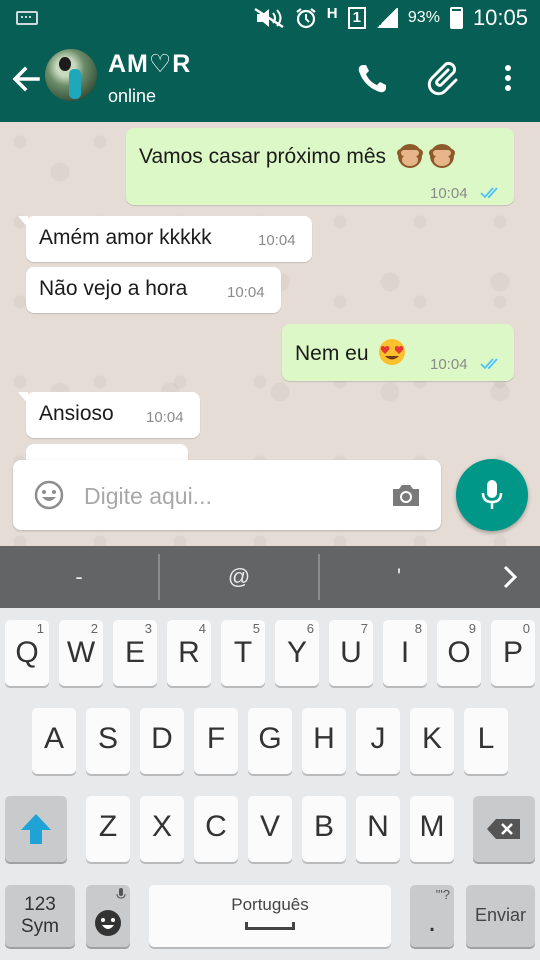 The image size is (540, 960). What do you see at coordinates (108, 923) in the screenshot?
I see `smiley-icon` at bounding box center [108, 923].